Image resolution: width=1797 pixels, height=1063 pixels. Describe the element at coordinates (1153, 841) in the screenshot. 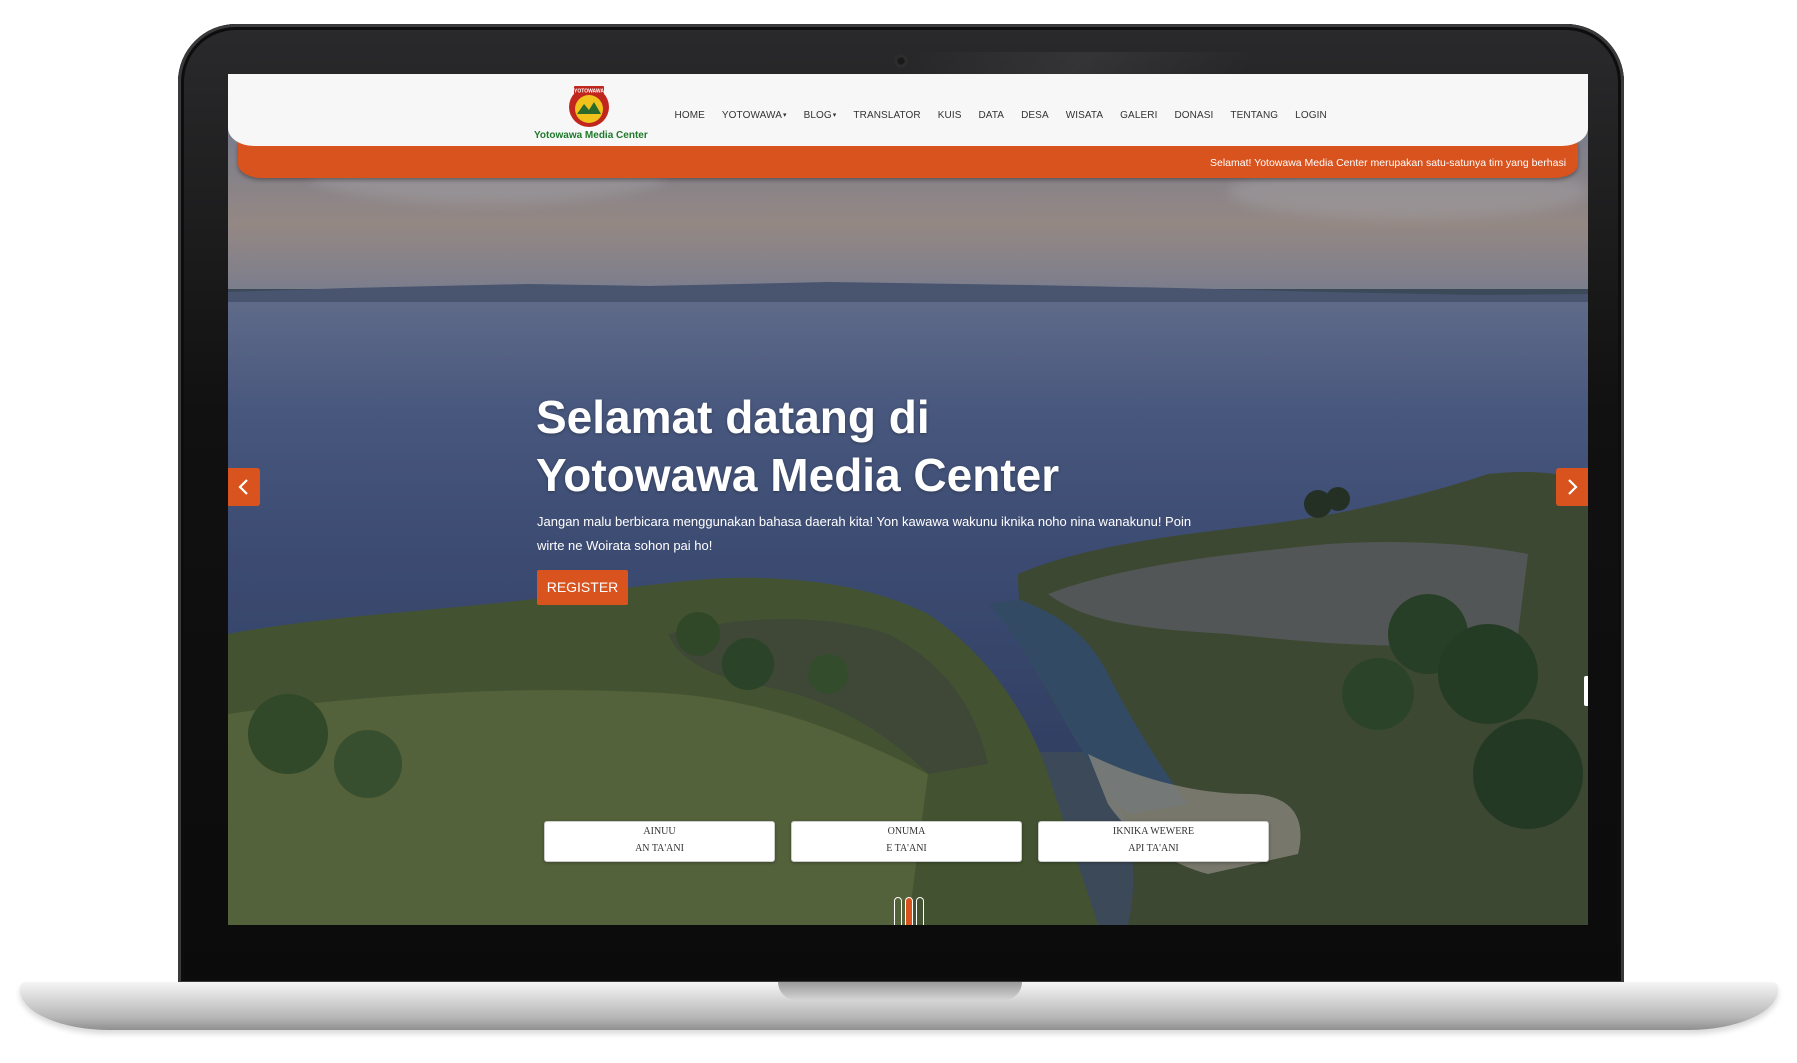

I see `feature-button-iknika-wewere: IKNIKA WEWERE API TA'ANI` at that location.